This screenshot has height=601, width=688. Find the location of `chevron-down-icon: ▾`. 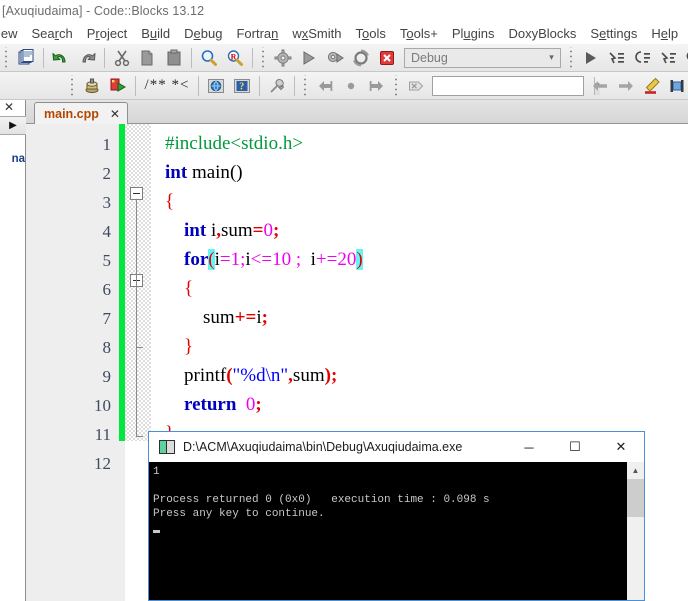

chevron-down-icon: ▾ is located at coordinates (551, 57).